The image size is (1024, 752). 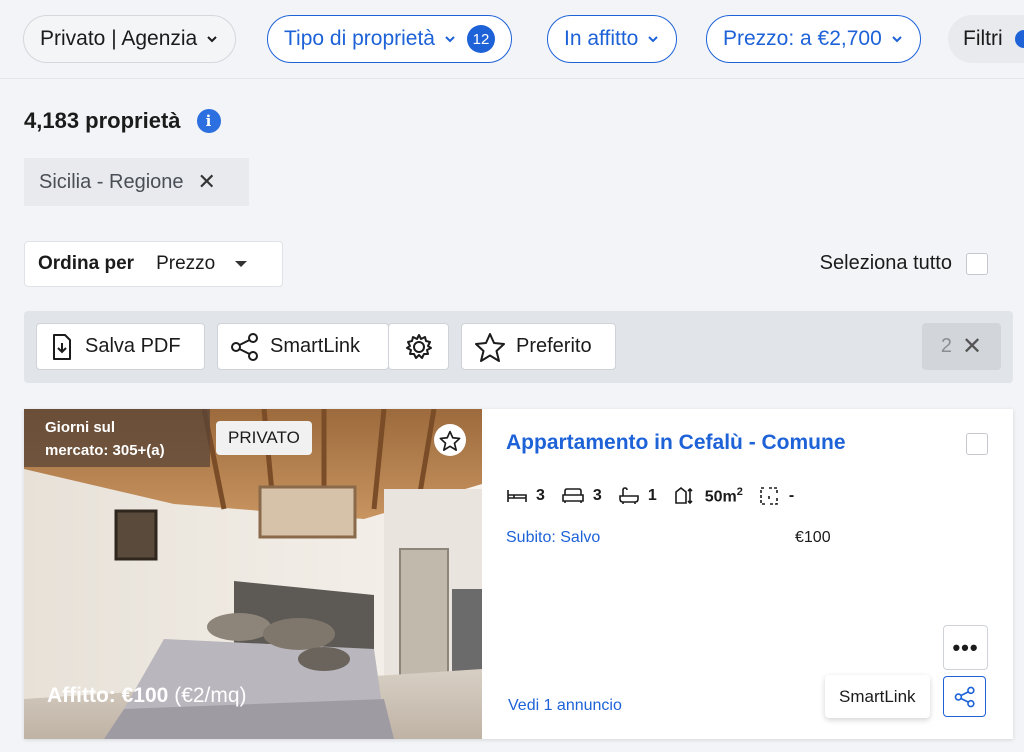 I want to click on favorite-star-button, so click(x=450, y=440).